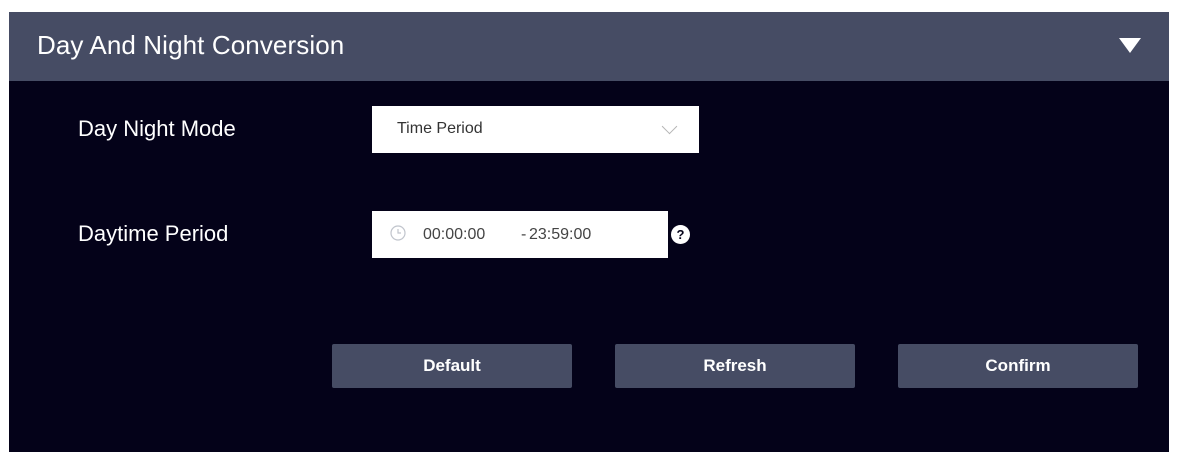 The height and width of the screenshot is (452, 1178). Describe the element at coordinates (1130, 45) in the screenshot. I see `caret-down-icon` at that location.